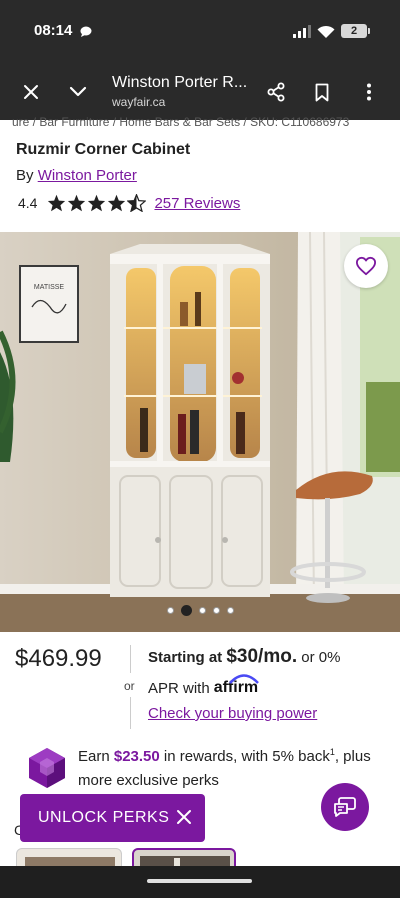 This screenshot has width=400, height=898. I want to click on system-nav-bar, so click(200, 882).